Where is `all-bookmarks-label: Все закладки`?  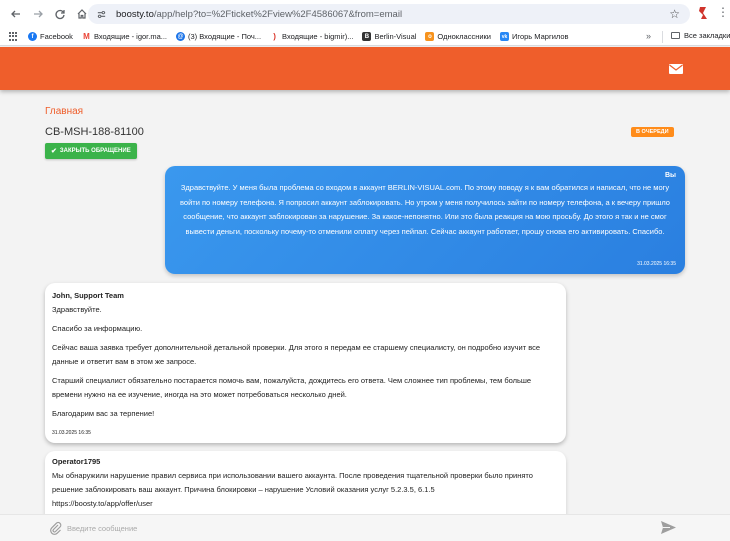
all-bookmarks-label: Все закладки is located at coordinates (707, 35).